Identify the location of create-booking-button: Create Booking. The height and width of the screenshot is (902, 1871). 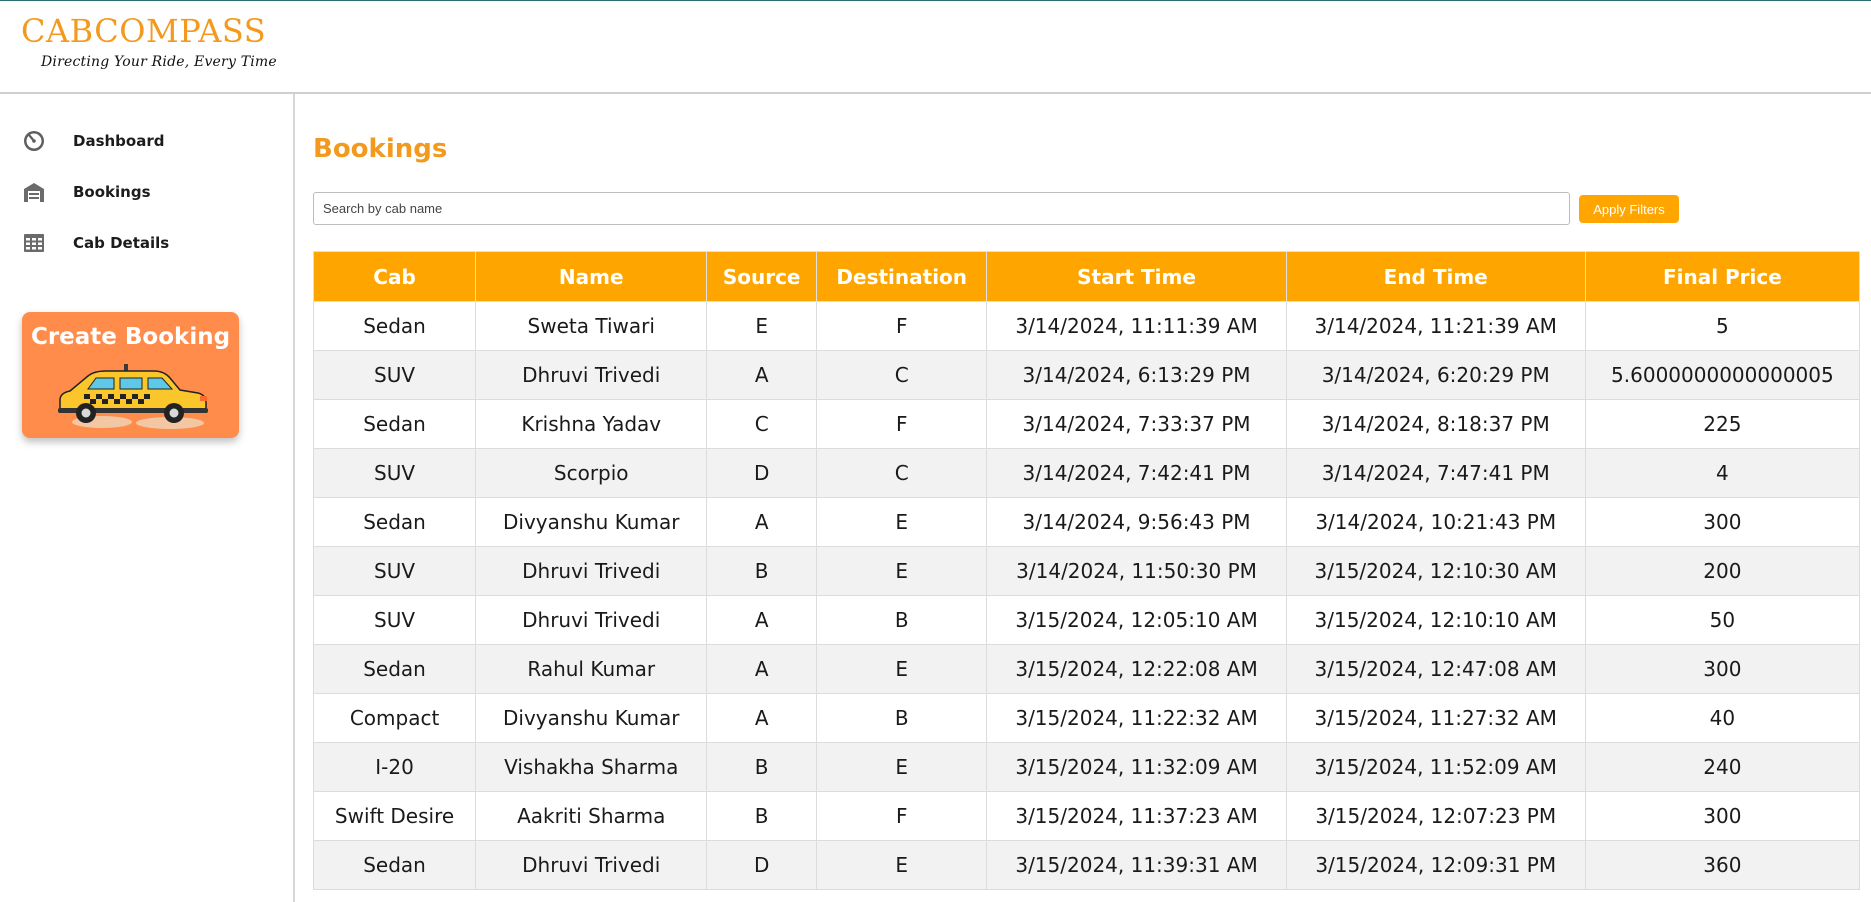
(130, 375).